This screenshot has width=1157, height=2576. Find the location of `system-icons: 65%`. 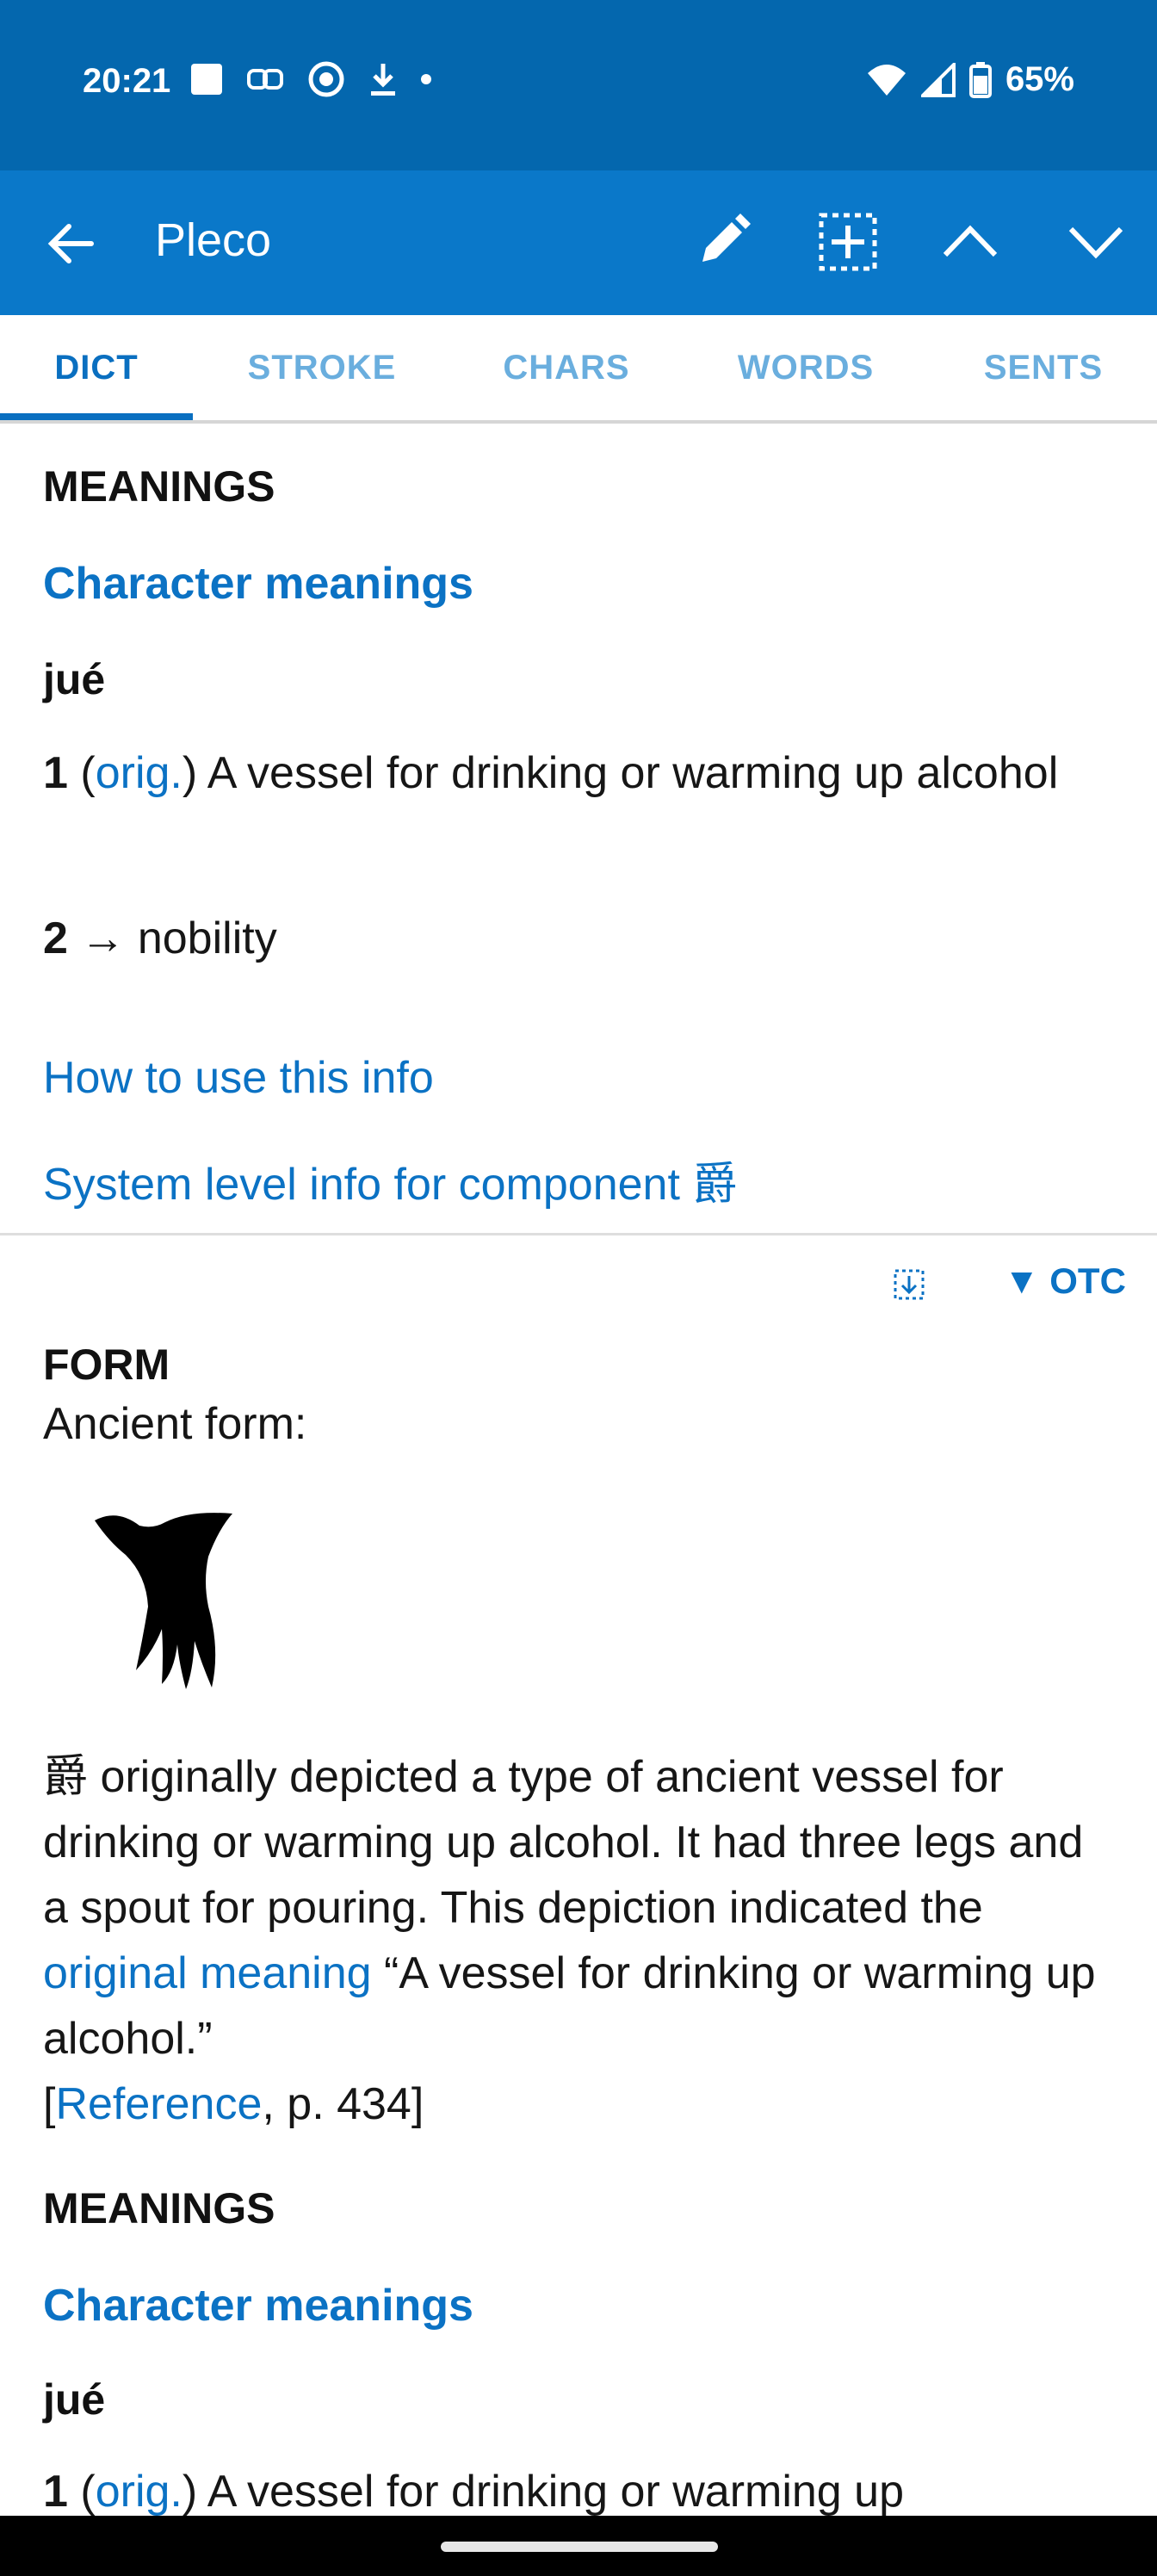

system-icons: 65% is located at coordinates (970, 80).